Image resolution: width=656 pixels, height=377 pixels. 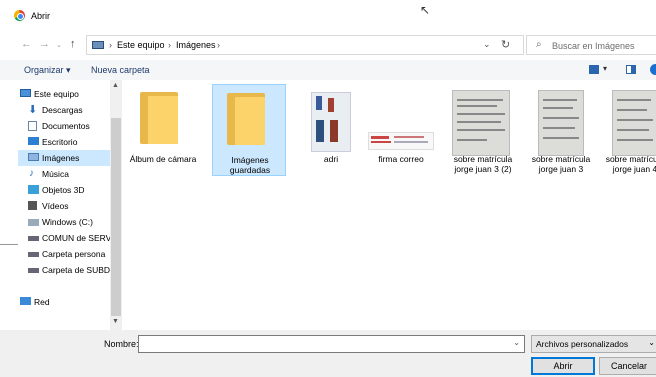 What do you see at coordinates (328, 15) in the screenshot?
I see `title-bar: Abrir ↖` at bounding box center [328, 15].